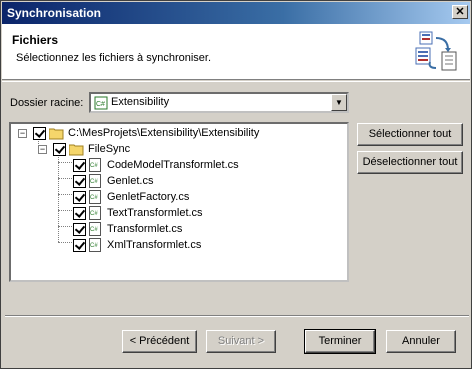 This screenshot has width=472, height=369. What do you see at coordinates (173, 165) in the screenshot?
I see `tree-node-label: CodeModelTransformlet.cs` at bounding box center [173, 165].